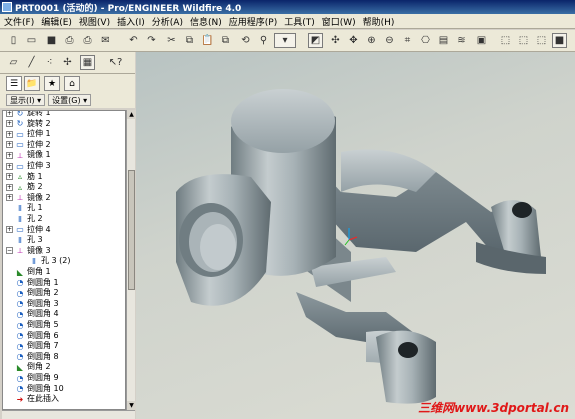 This screenshot has width=575, height=419. I want to click on annotation-icon: ▦, so click(87, 62).